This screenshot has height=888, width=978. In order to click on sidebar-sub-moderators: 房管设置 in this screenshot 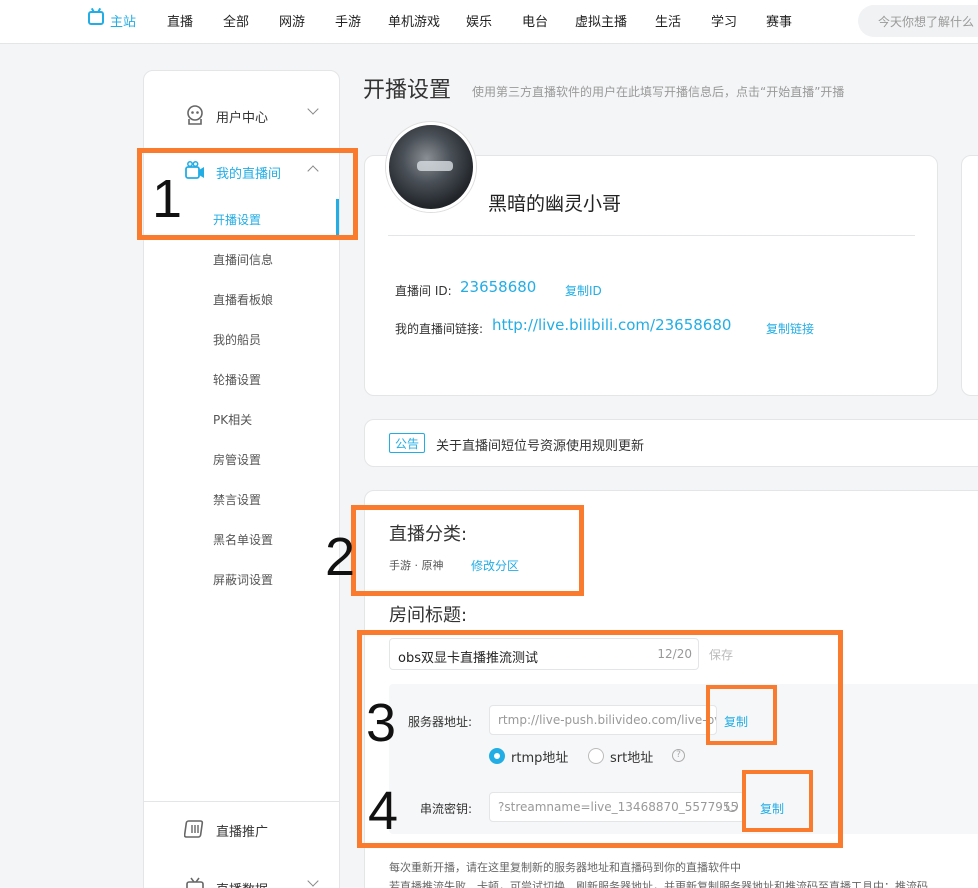, I will do `click(237, 459)`.